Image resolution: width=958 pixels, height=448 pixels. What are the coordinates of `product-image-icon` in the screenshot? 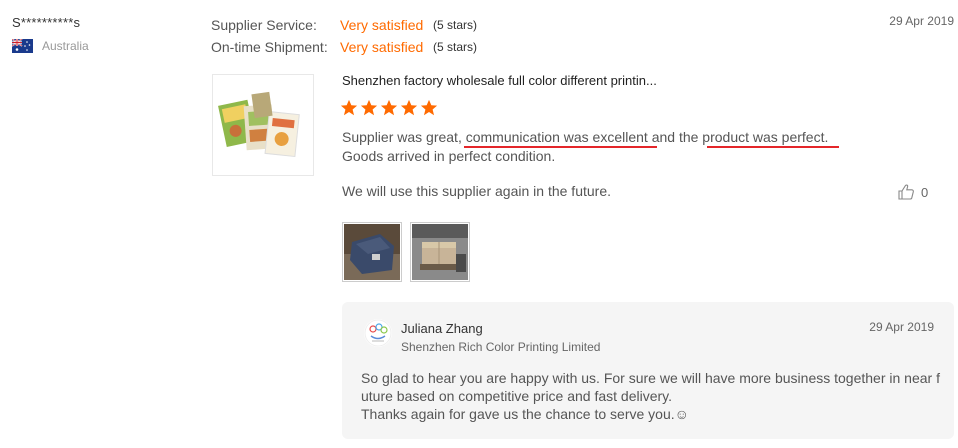 It's located at (259, 124).